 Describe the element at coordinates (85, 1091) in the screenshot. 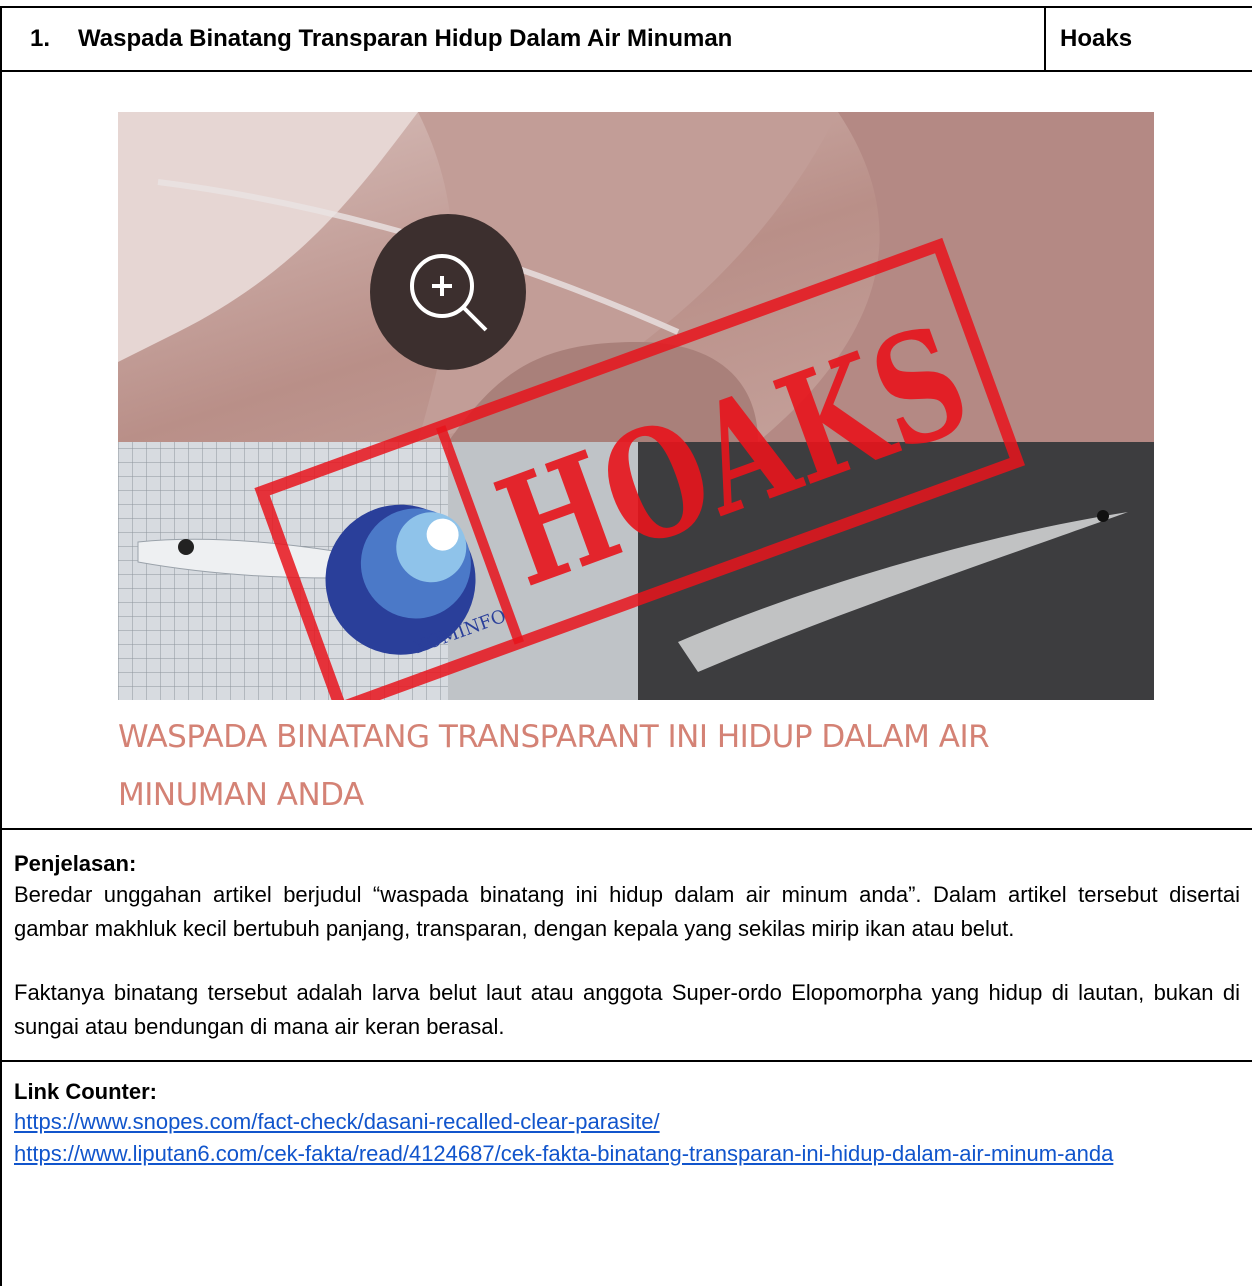

I see `link-counter-title: Link Counter:` at that location.